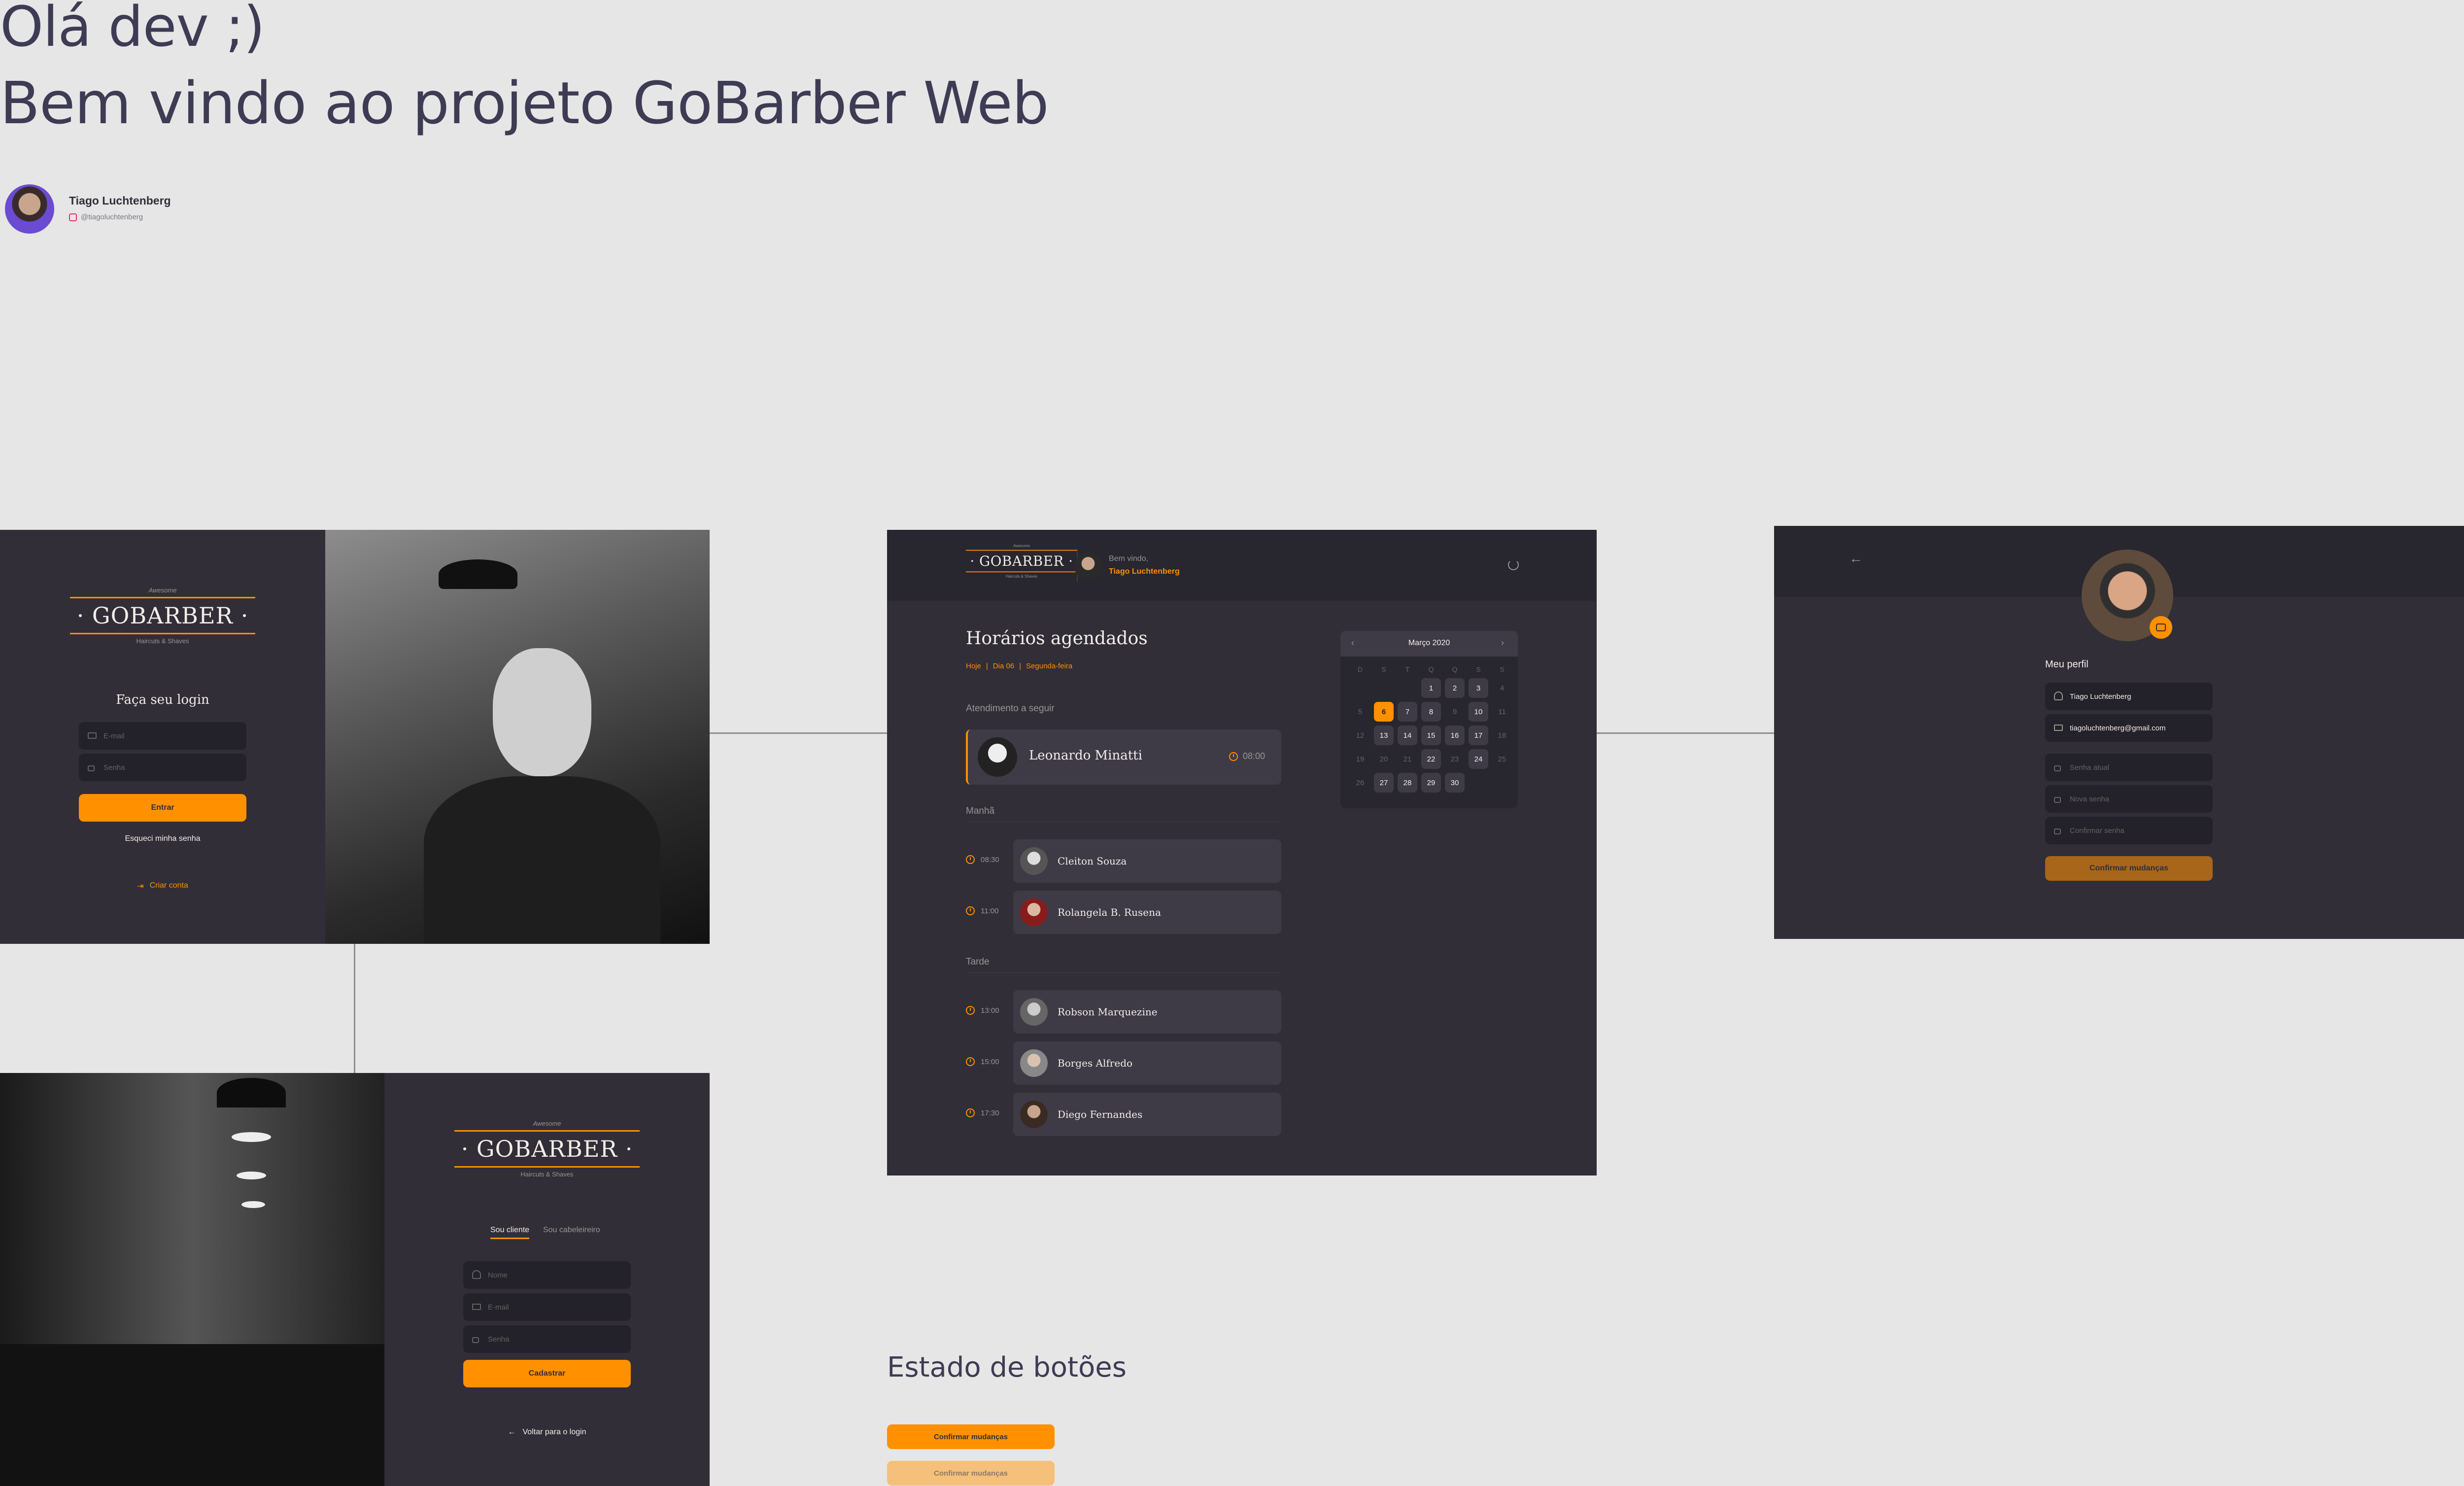 The width and height of the screenshot is (2464, 1486). What do you see at coordinates (1454, 759) in the screenshot?
I see `calendar-day: 23` at bounding box center [1454, 759].